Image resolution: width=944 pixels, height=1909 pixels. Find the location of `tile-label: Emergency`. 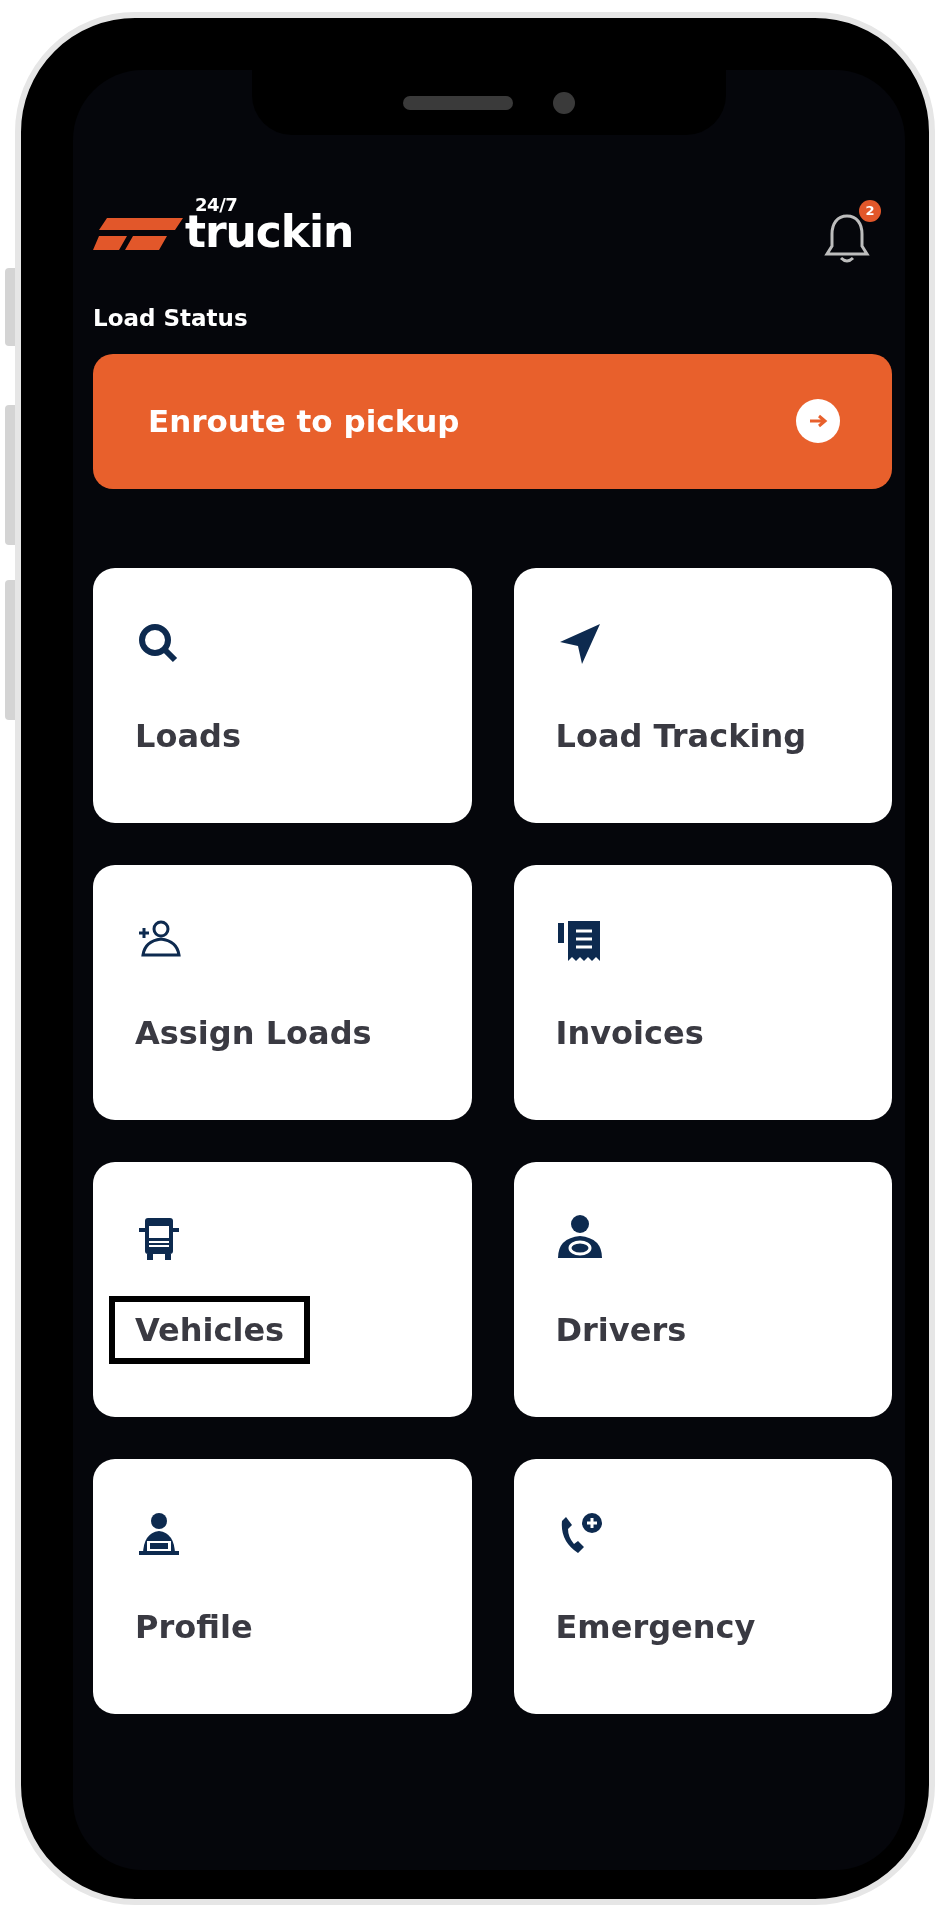

tile-label: Emergency is located at coordinates (655, 1627).